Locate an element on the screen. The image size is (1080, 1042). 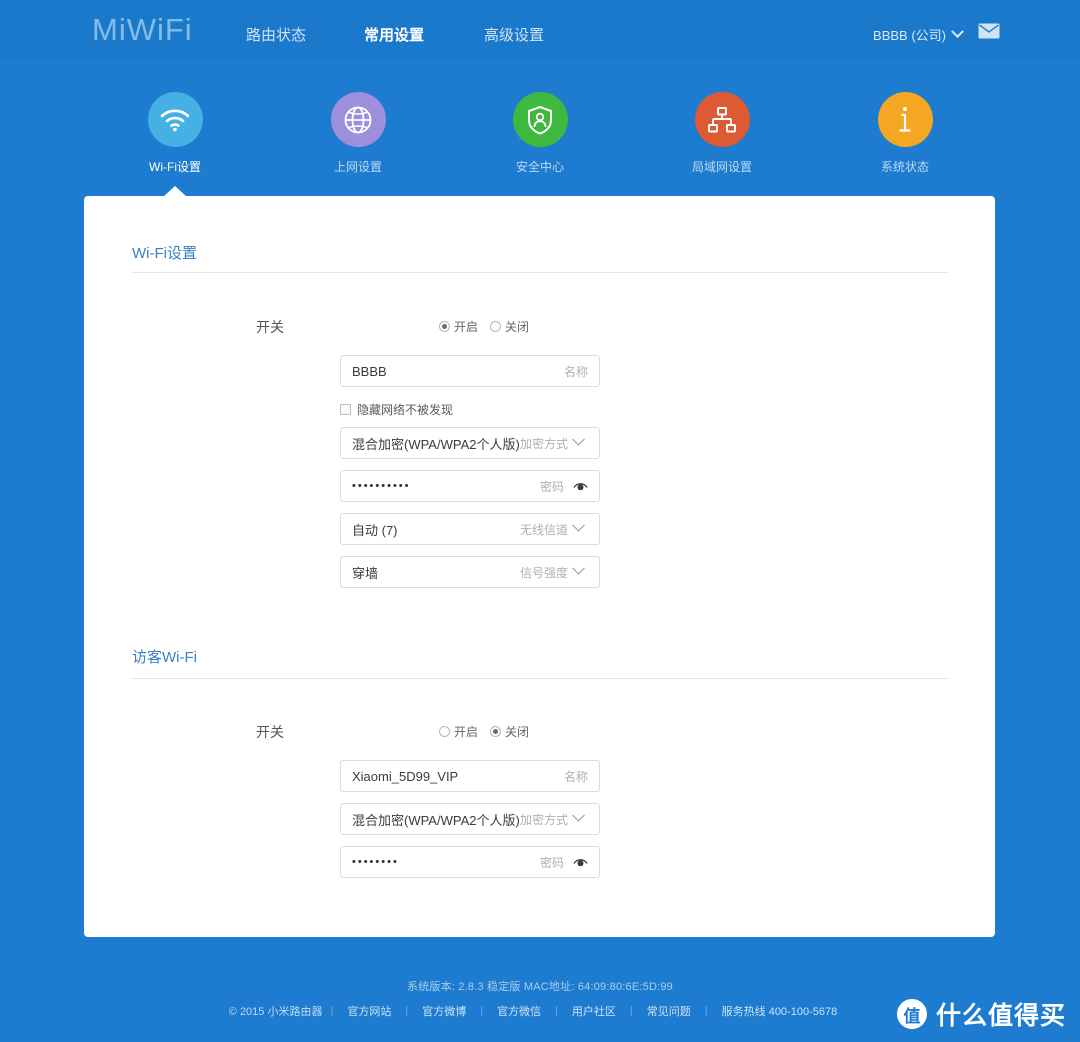
guest-encryption-value: 混合加密(WPA/WPA2个人版) is located at coordinates (430, 819).